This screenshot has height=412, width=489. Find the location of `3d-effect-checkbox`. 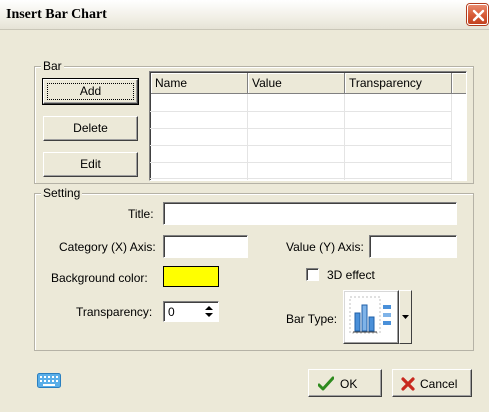

3d-effect-checkbox is located at coordinates (312, 274).